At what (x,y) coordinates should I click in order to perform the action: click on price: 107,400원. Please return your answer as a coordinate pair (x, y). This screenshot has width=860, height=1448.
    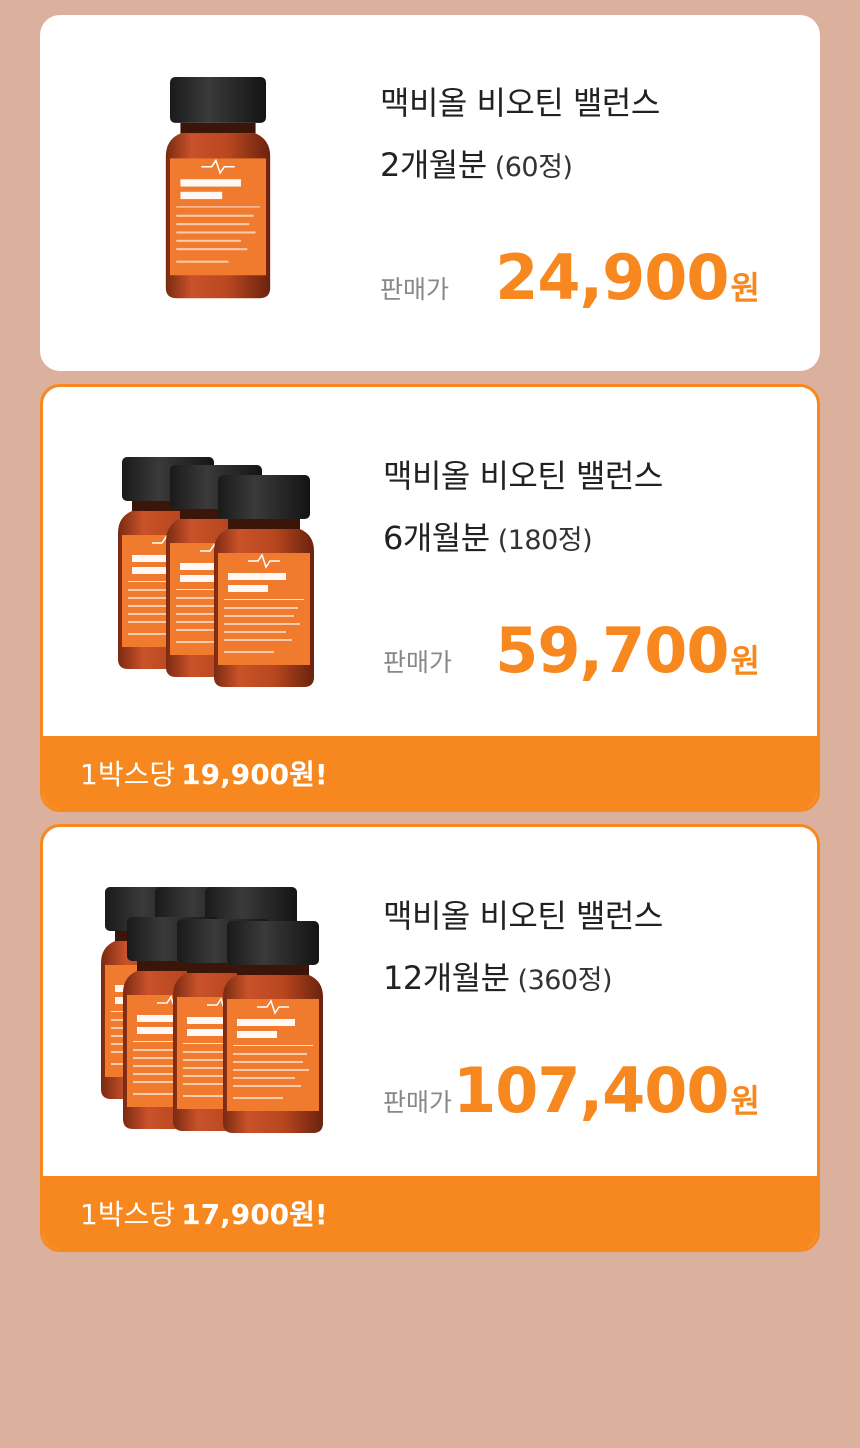
    Looking at the image, I should click on (606, 1090).